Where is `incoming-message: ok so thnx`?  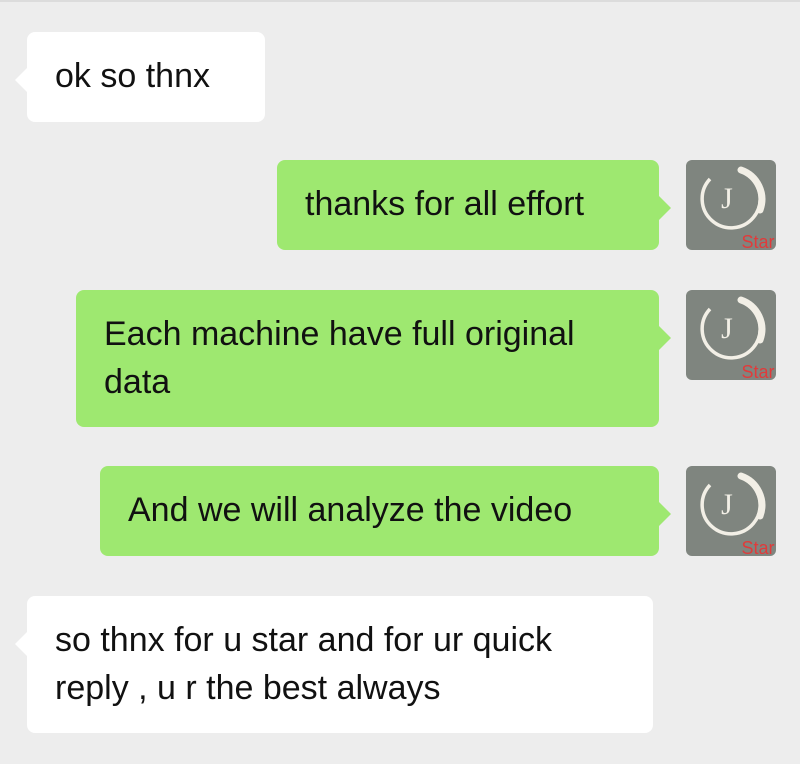 incoming-message: ok so thnx is located at coordinates (140, 77).